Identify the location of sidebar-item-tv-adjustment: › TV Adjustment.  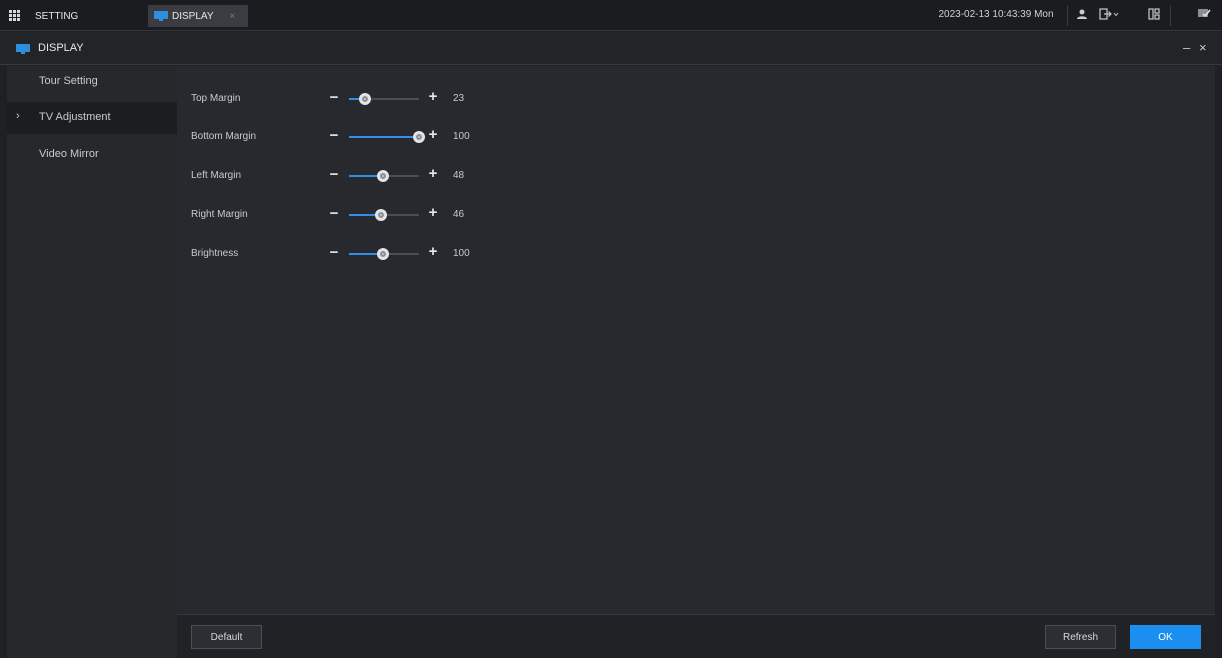
(92, 118).